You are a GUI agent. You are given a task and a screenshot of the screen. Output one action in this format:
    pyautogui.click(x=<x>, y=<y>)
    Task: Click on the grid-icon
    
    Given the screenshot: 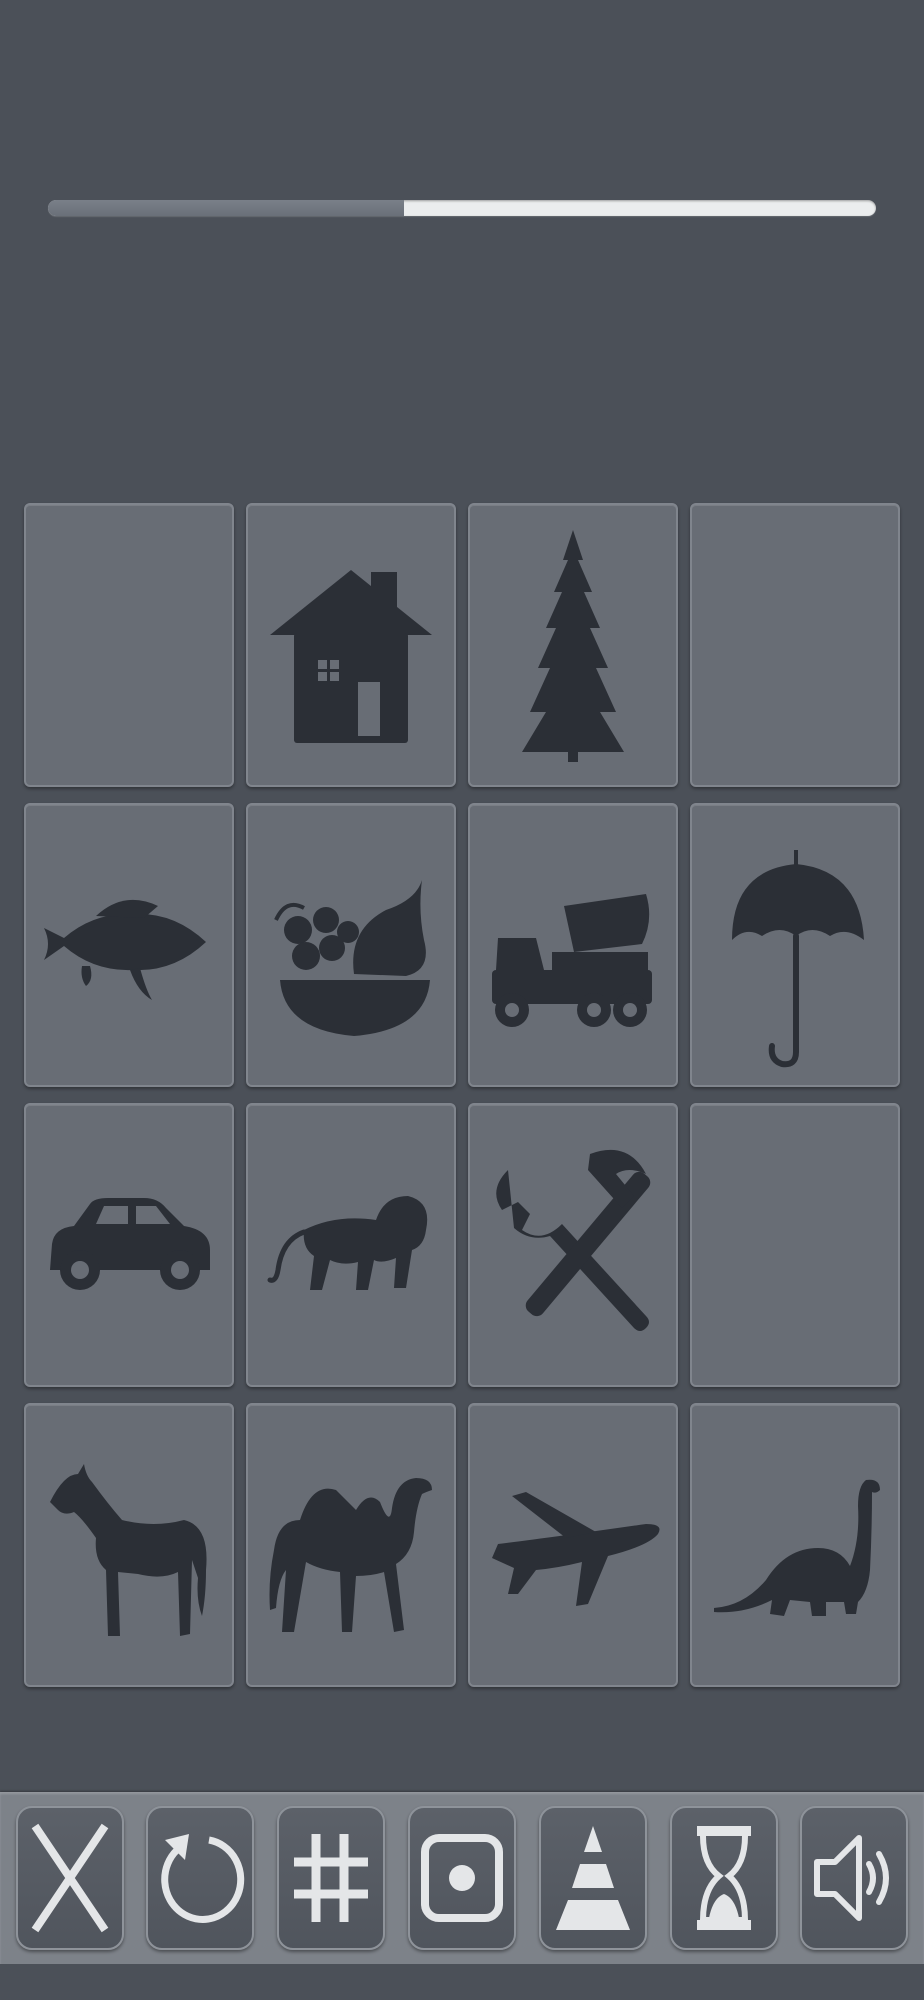 What is the action you would take?
    pyautogui.click(x=331, y=1878)
    